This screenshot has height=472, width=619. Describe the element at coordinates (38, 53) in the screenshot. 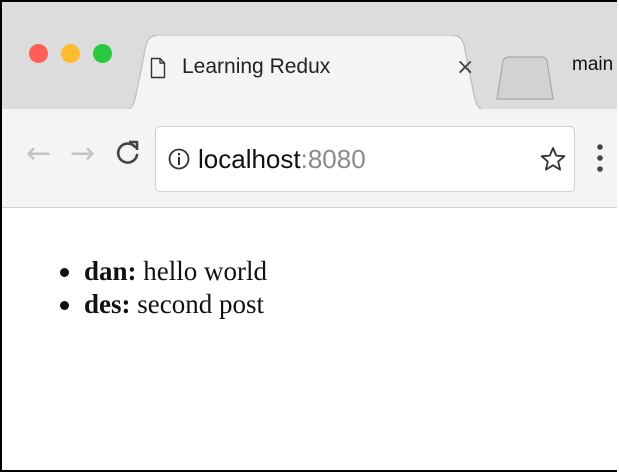

I see `close-window-button` at that location.